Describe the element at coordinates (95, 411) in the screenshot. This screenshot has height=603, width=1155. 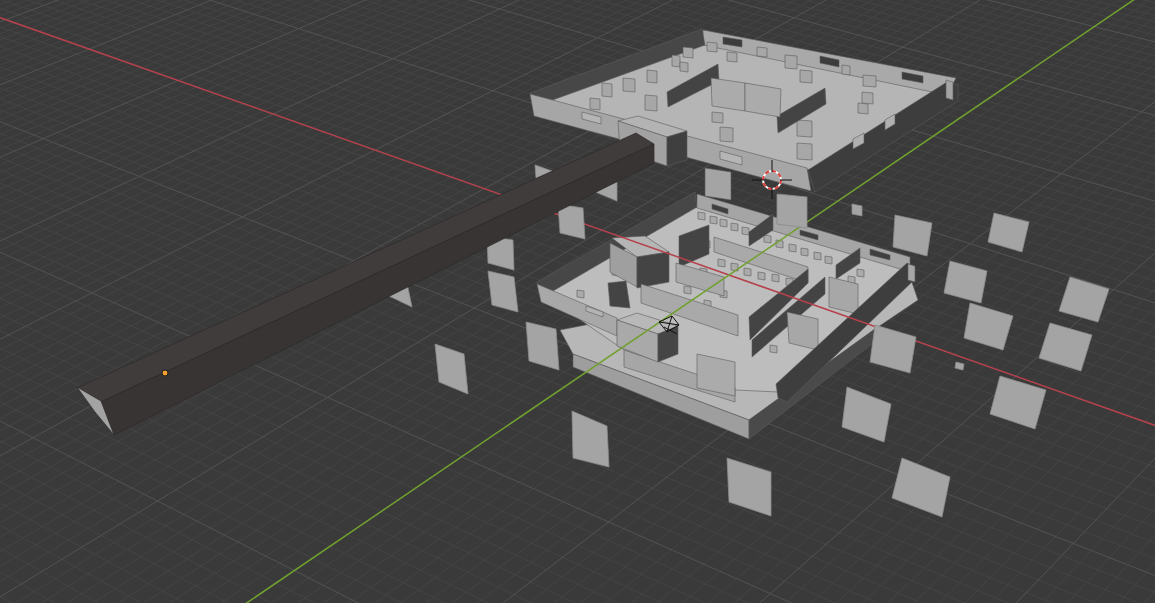
I see `beam-end-face` at that location.